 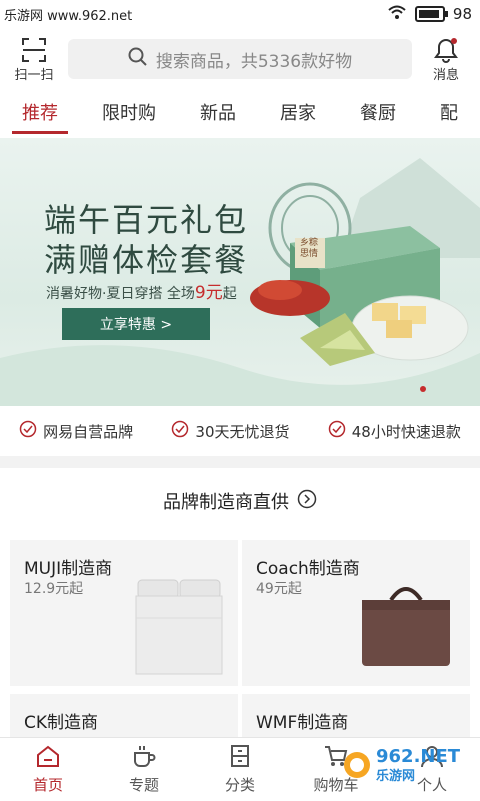 I want to click on brand-card-title: WMF制造商, so click(x=302, y=723).